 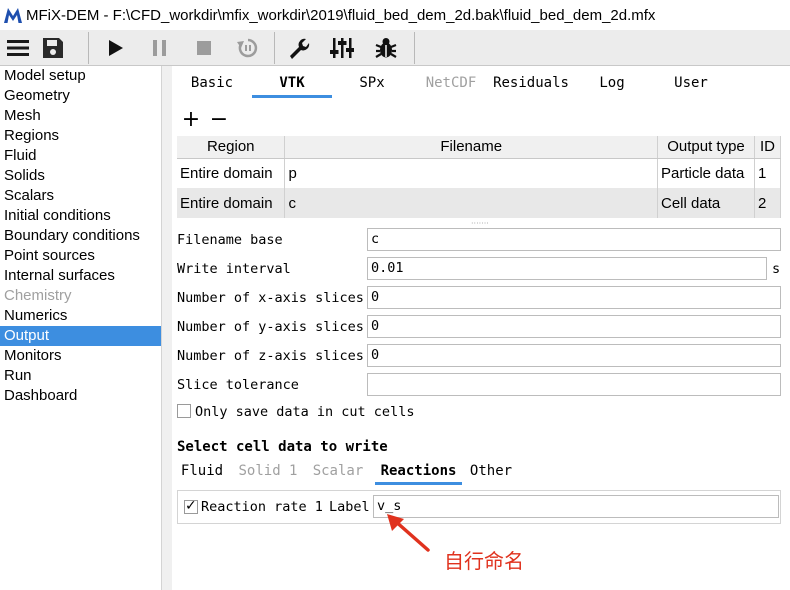 I want to click on column-header-filename: Filename, so click(x=471, y=147).